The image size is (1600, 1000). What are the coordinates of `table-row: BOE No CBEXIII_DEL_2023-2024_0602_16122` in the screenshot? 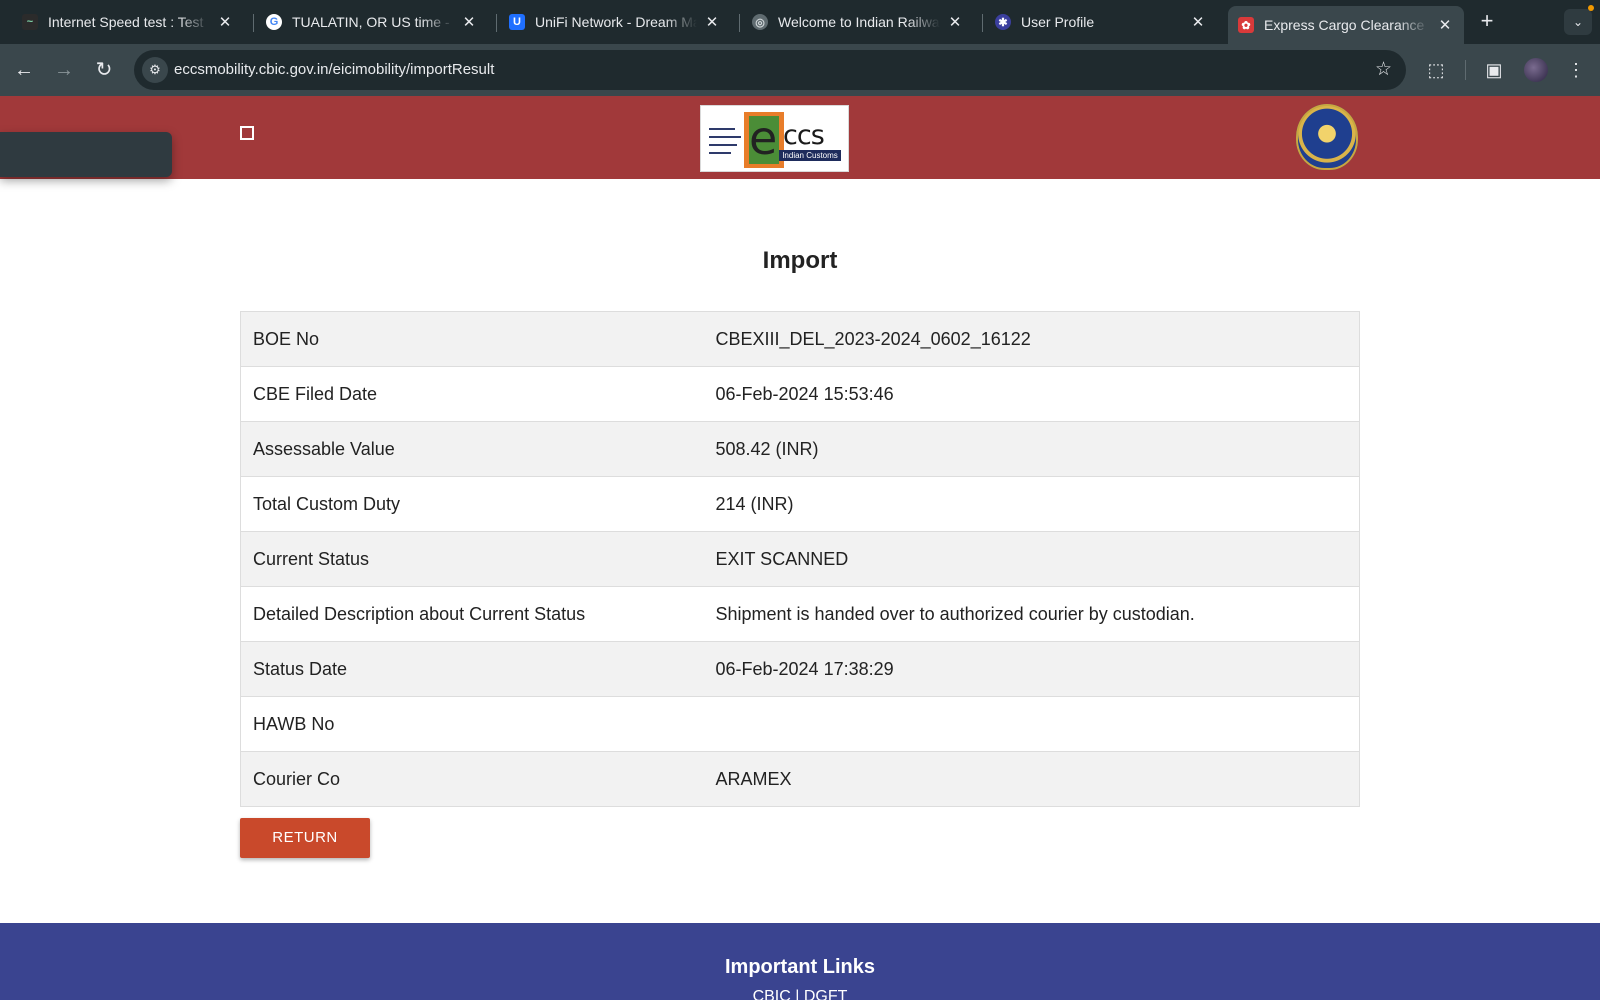 It's located at (800, 339).